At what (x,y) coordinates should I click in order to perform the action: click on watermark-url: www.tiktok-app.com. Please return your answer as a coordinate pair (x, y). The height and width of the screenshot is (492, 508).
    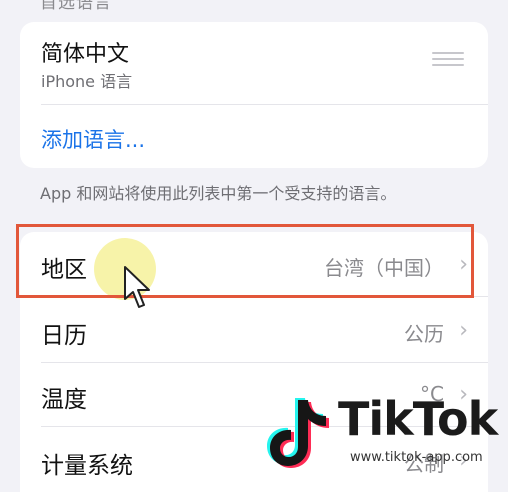
    Looking at the image, I should click on (416, 457).